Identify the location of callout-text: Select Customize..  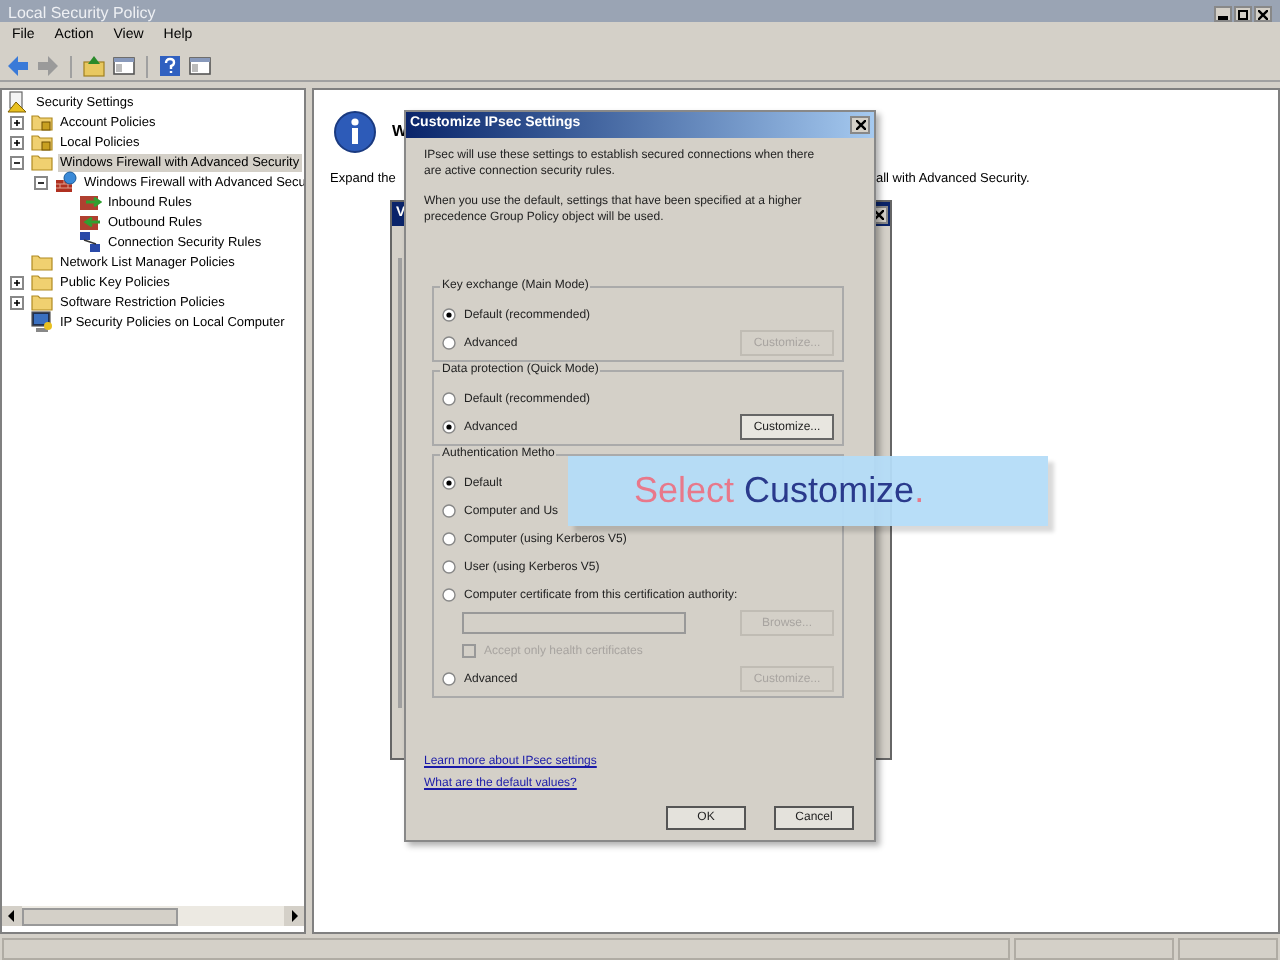
(779, 491).